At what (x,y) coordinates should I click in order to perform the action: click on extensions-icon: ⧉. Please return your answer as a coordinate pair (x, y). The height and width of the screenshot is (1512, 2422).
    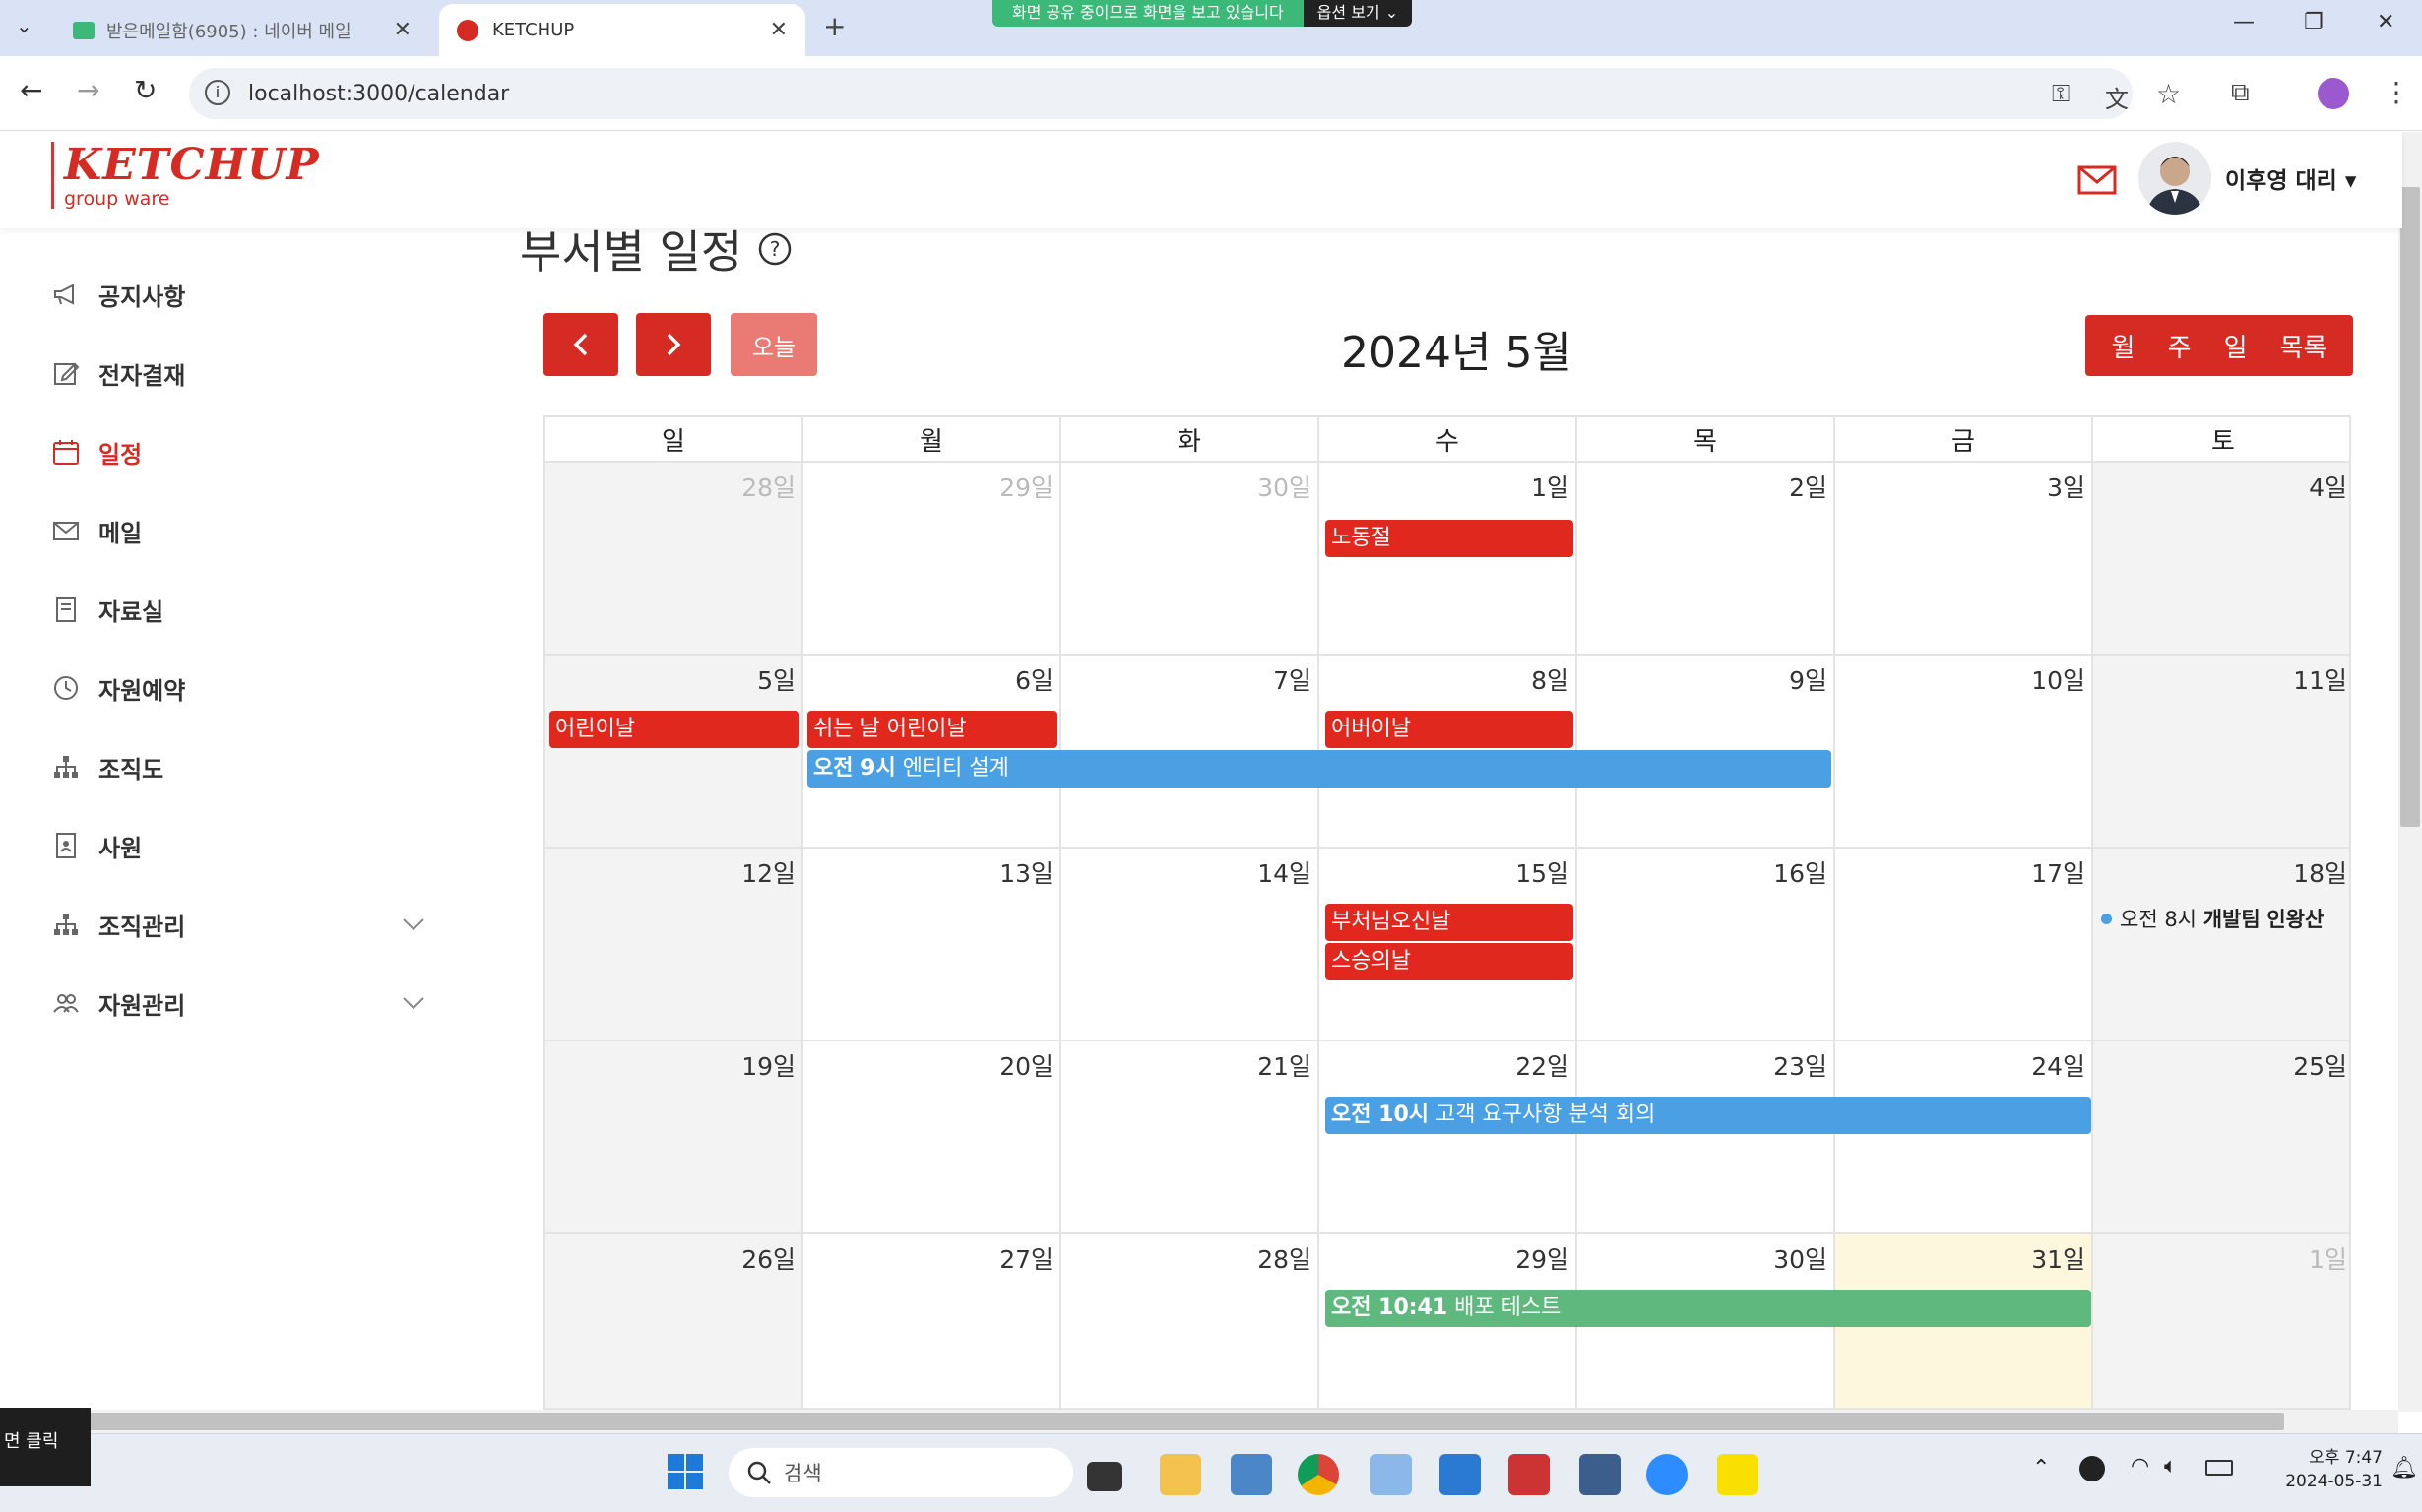
    Looking at the image, I should click on (2240, 93).